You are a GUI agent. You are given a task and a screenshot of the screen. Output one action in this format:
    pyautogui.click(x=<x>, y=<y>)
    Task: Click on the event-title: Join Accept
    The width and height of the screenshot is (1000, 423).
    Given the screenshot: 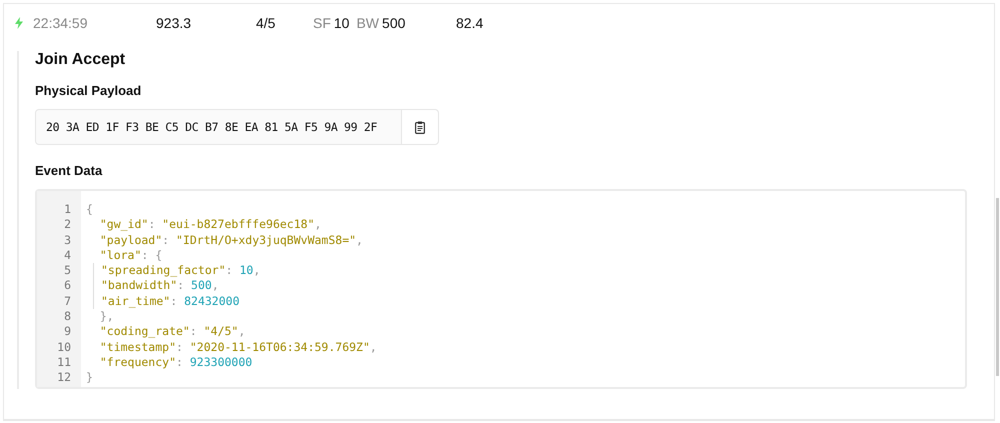 What is the action you would take?
    pyautogui.click(x=80, y=60)
    